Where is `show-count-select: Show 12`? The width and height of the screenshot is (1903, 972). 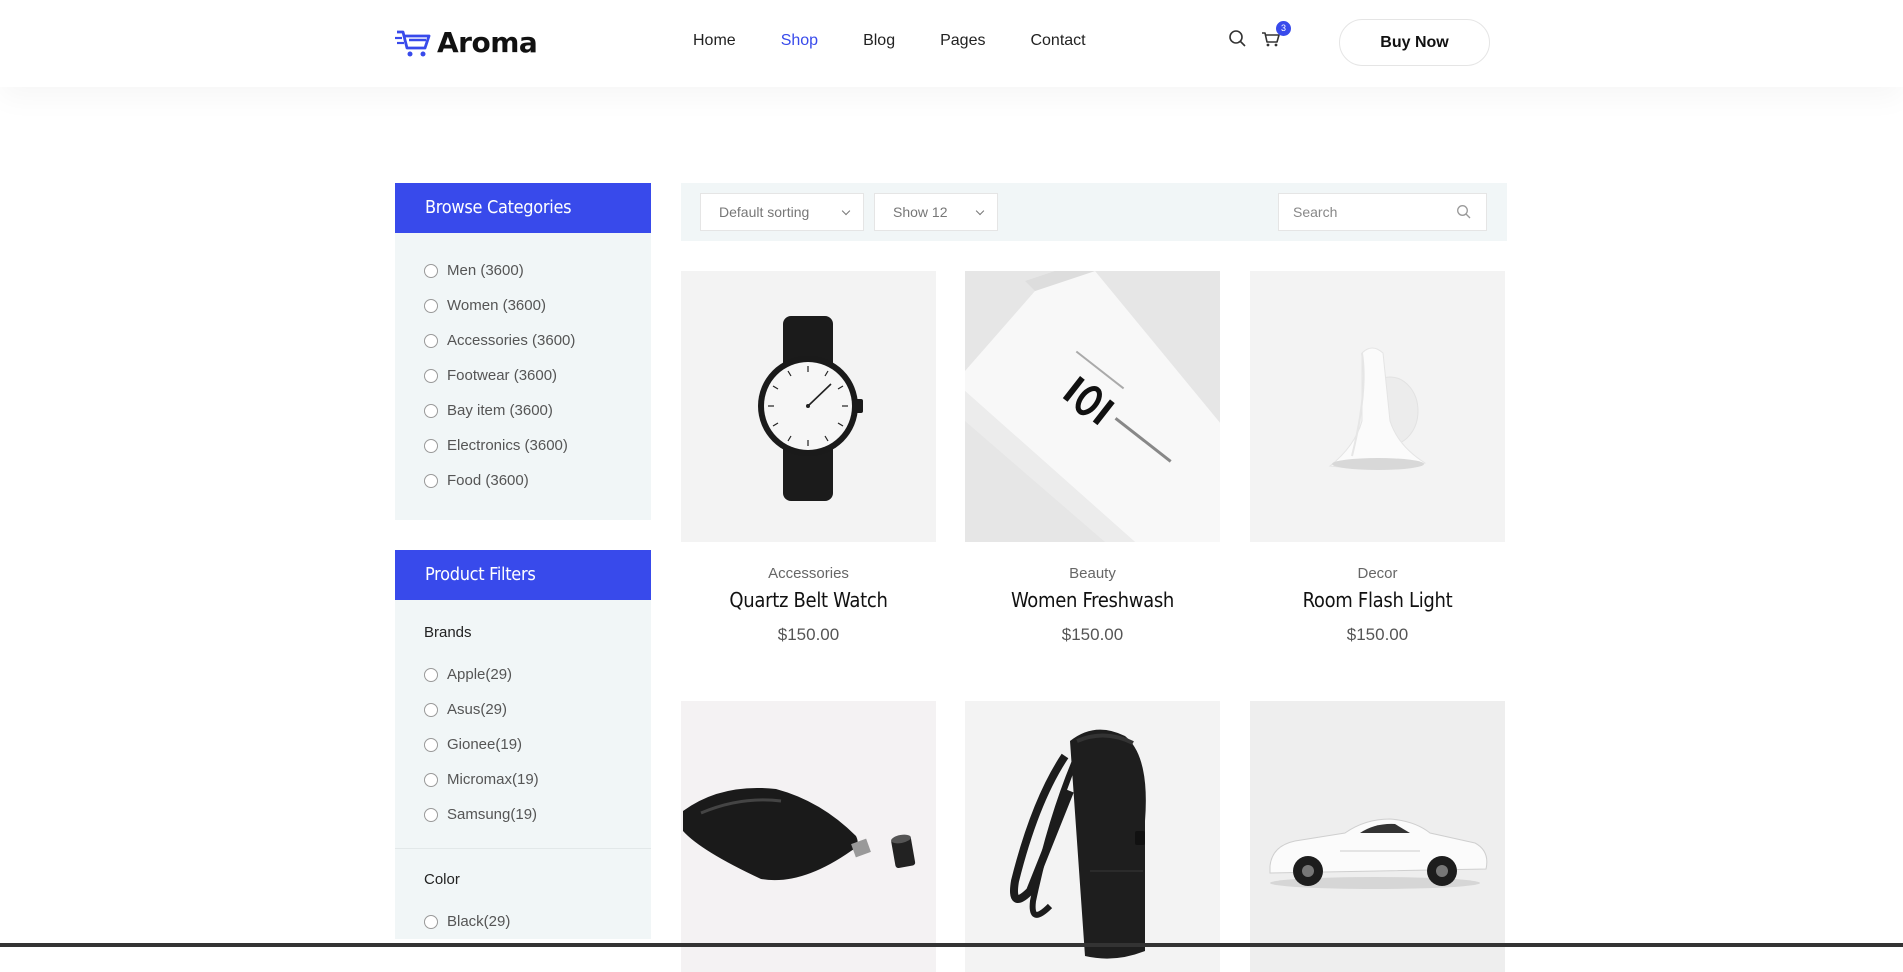
show-count-select: Show 12 is located at coordinates (936, 212).